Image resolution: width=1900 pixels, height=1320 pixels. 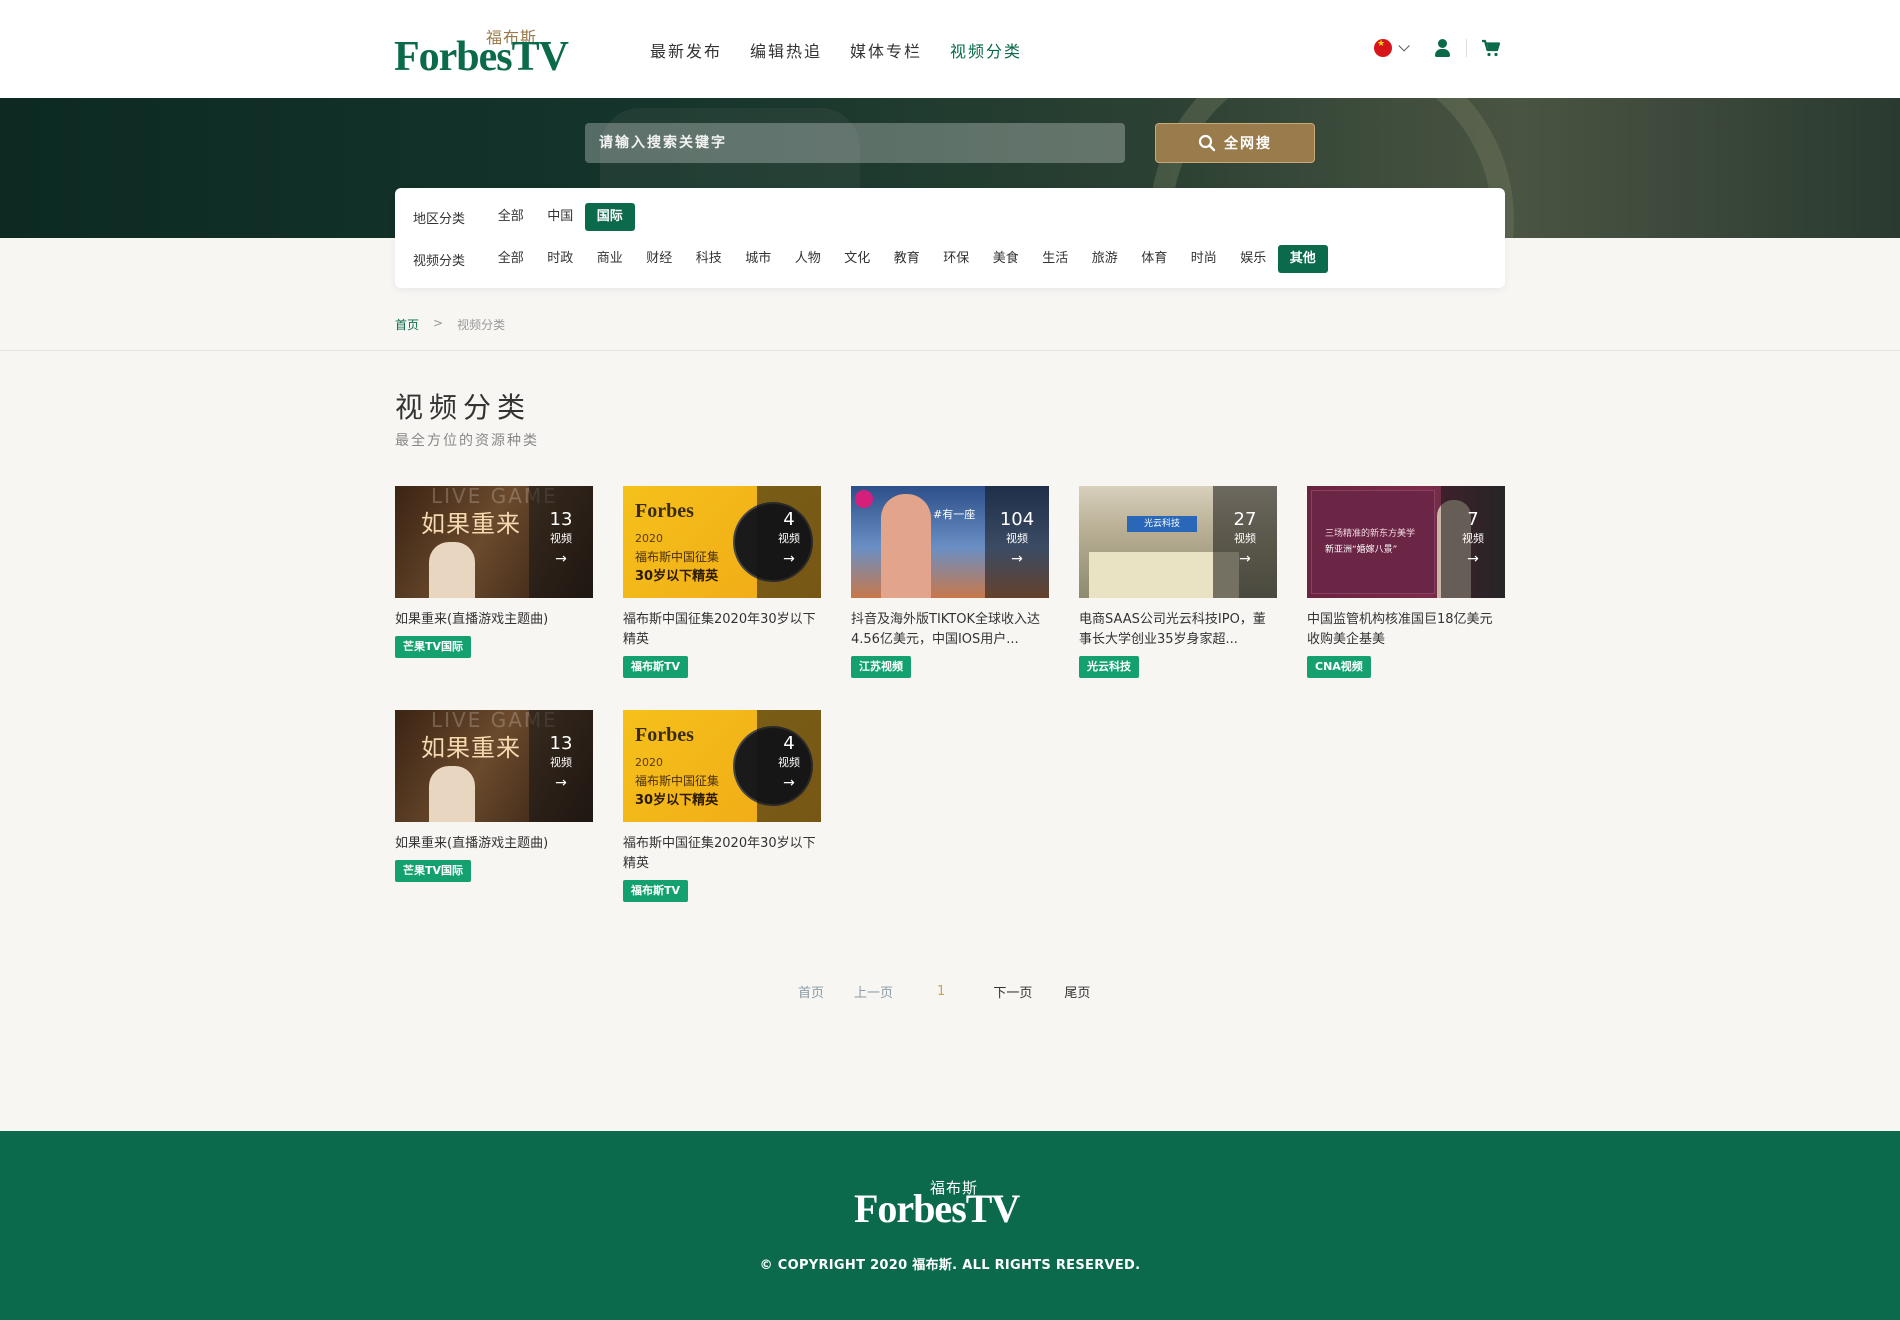 What do you see at coordinates (789, 743) in the screenshot?
I see `video-count: 4` at bounding box center [789, 743].